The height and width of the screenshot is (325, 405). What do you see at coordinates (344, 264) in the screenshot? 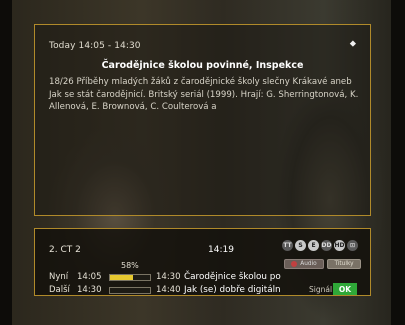
I see `subtitles-button: Titulky` at bounding box center [344, 264].